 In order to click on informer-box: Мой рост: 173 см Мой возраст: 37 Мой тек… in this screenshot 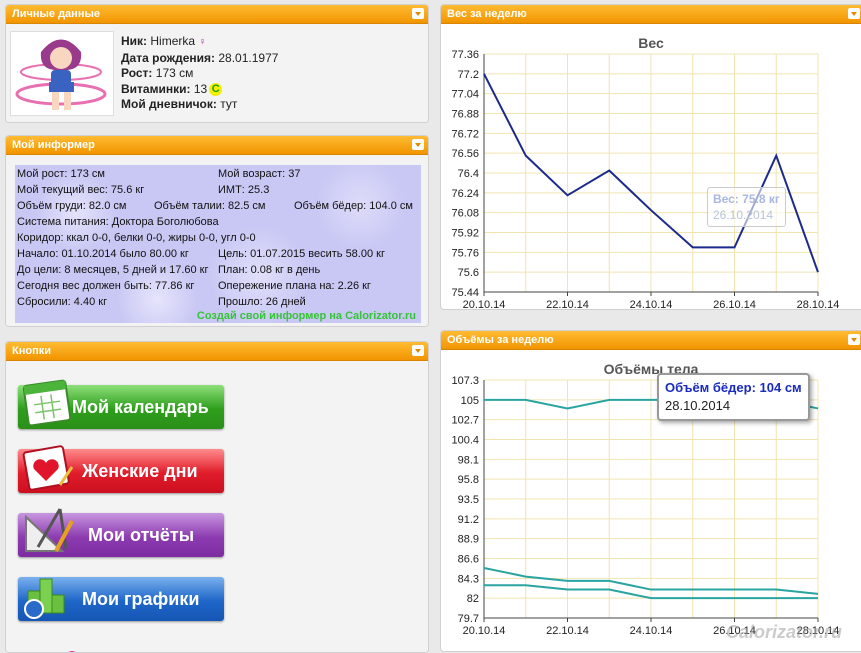, I will do `click(218, 244)`.